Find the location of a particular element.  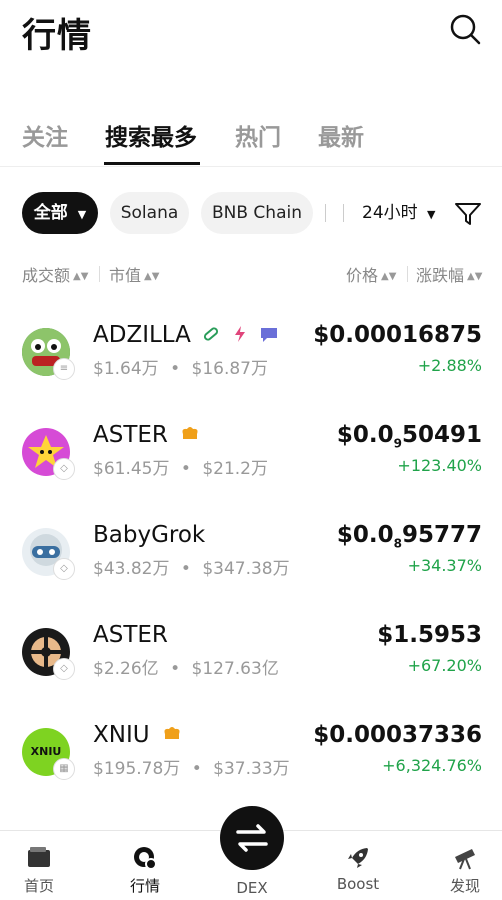

telescope-icon is located at coordinates (465, 859).